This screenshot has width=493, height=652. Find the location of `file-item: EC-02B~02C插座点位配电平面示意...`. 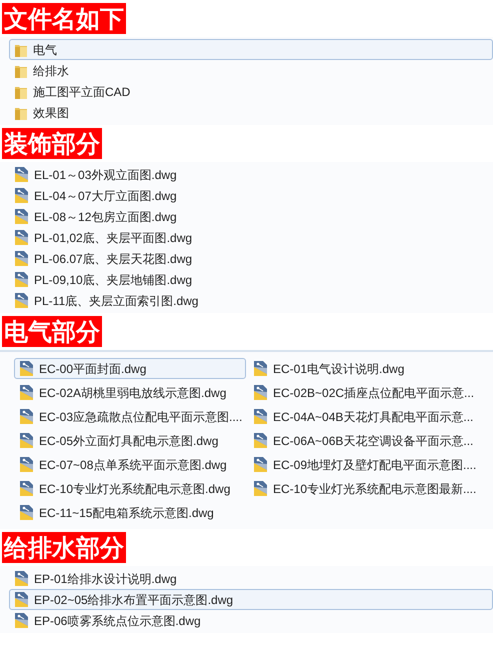

file-item: EC-02B~02C插座点位配电平面示意... is located at coordinates (367, 392).